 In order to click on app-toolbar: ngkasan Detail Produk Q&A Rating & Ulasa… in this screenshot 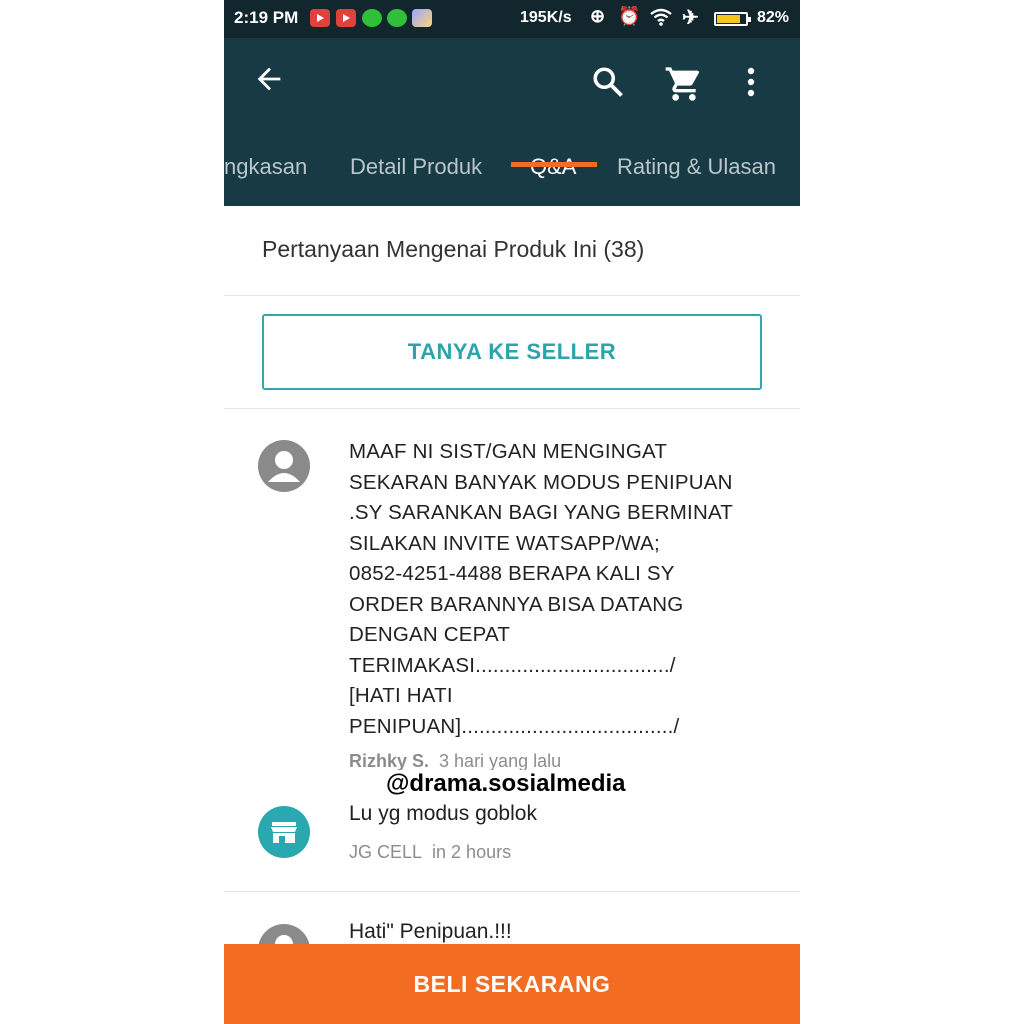, I will do `click(512, 122)`.